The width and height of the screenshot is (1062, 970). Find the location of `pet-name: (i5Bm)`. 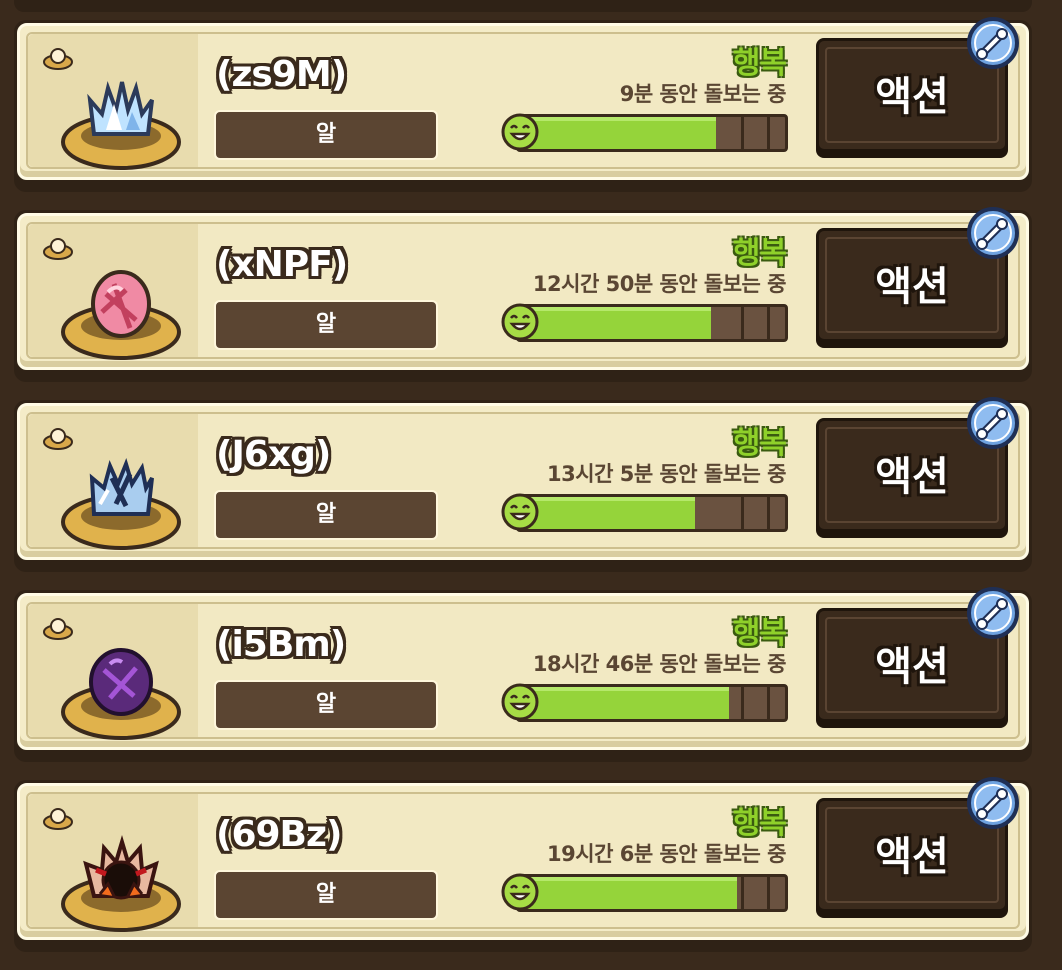

pet-name: (i5Bm) is located at coordinates (281, 644).